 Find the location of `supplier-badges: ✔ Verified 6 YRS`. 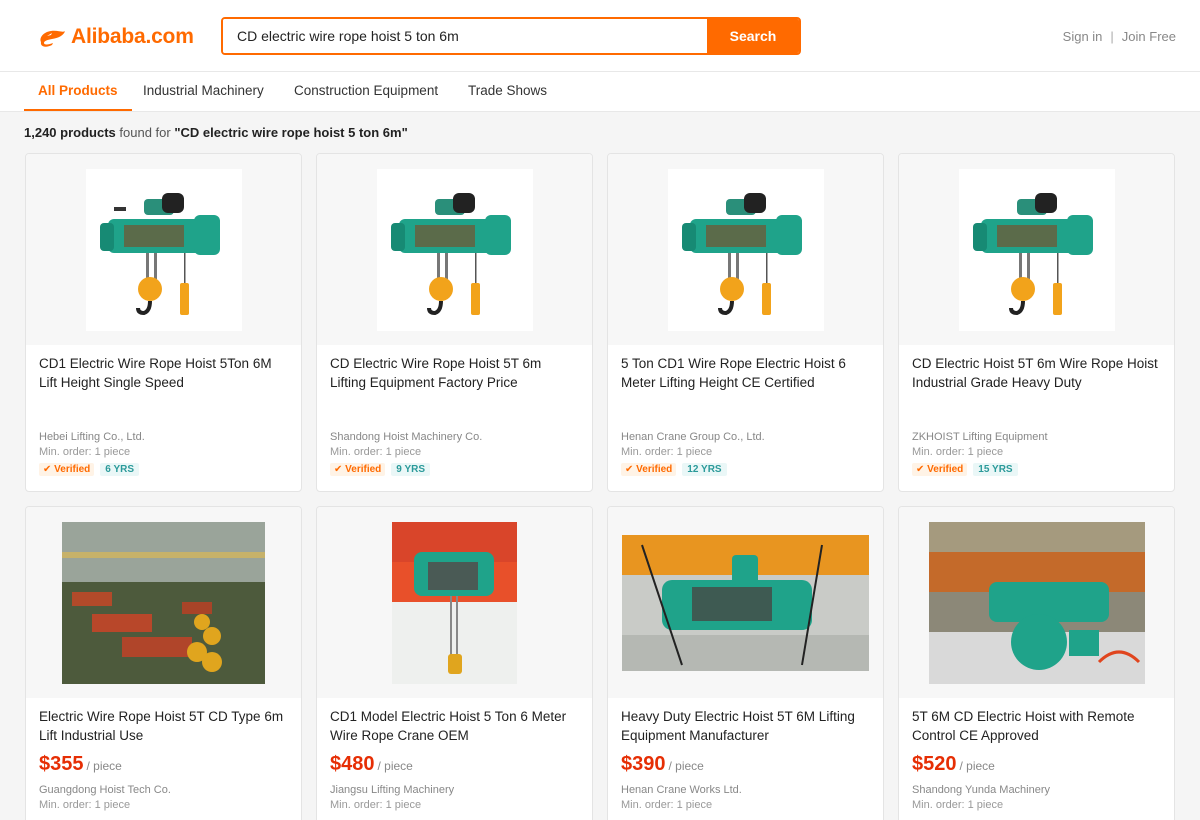

supplier-badges: ✔ Verified 6 YRS is located at coordinates (89, 469).